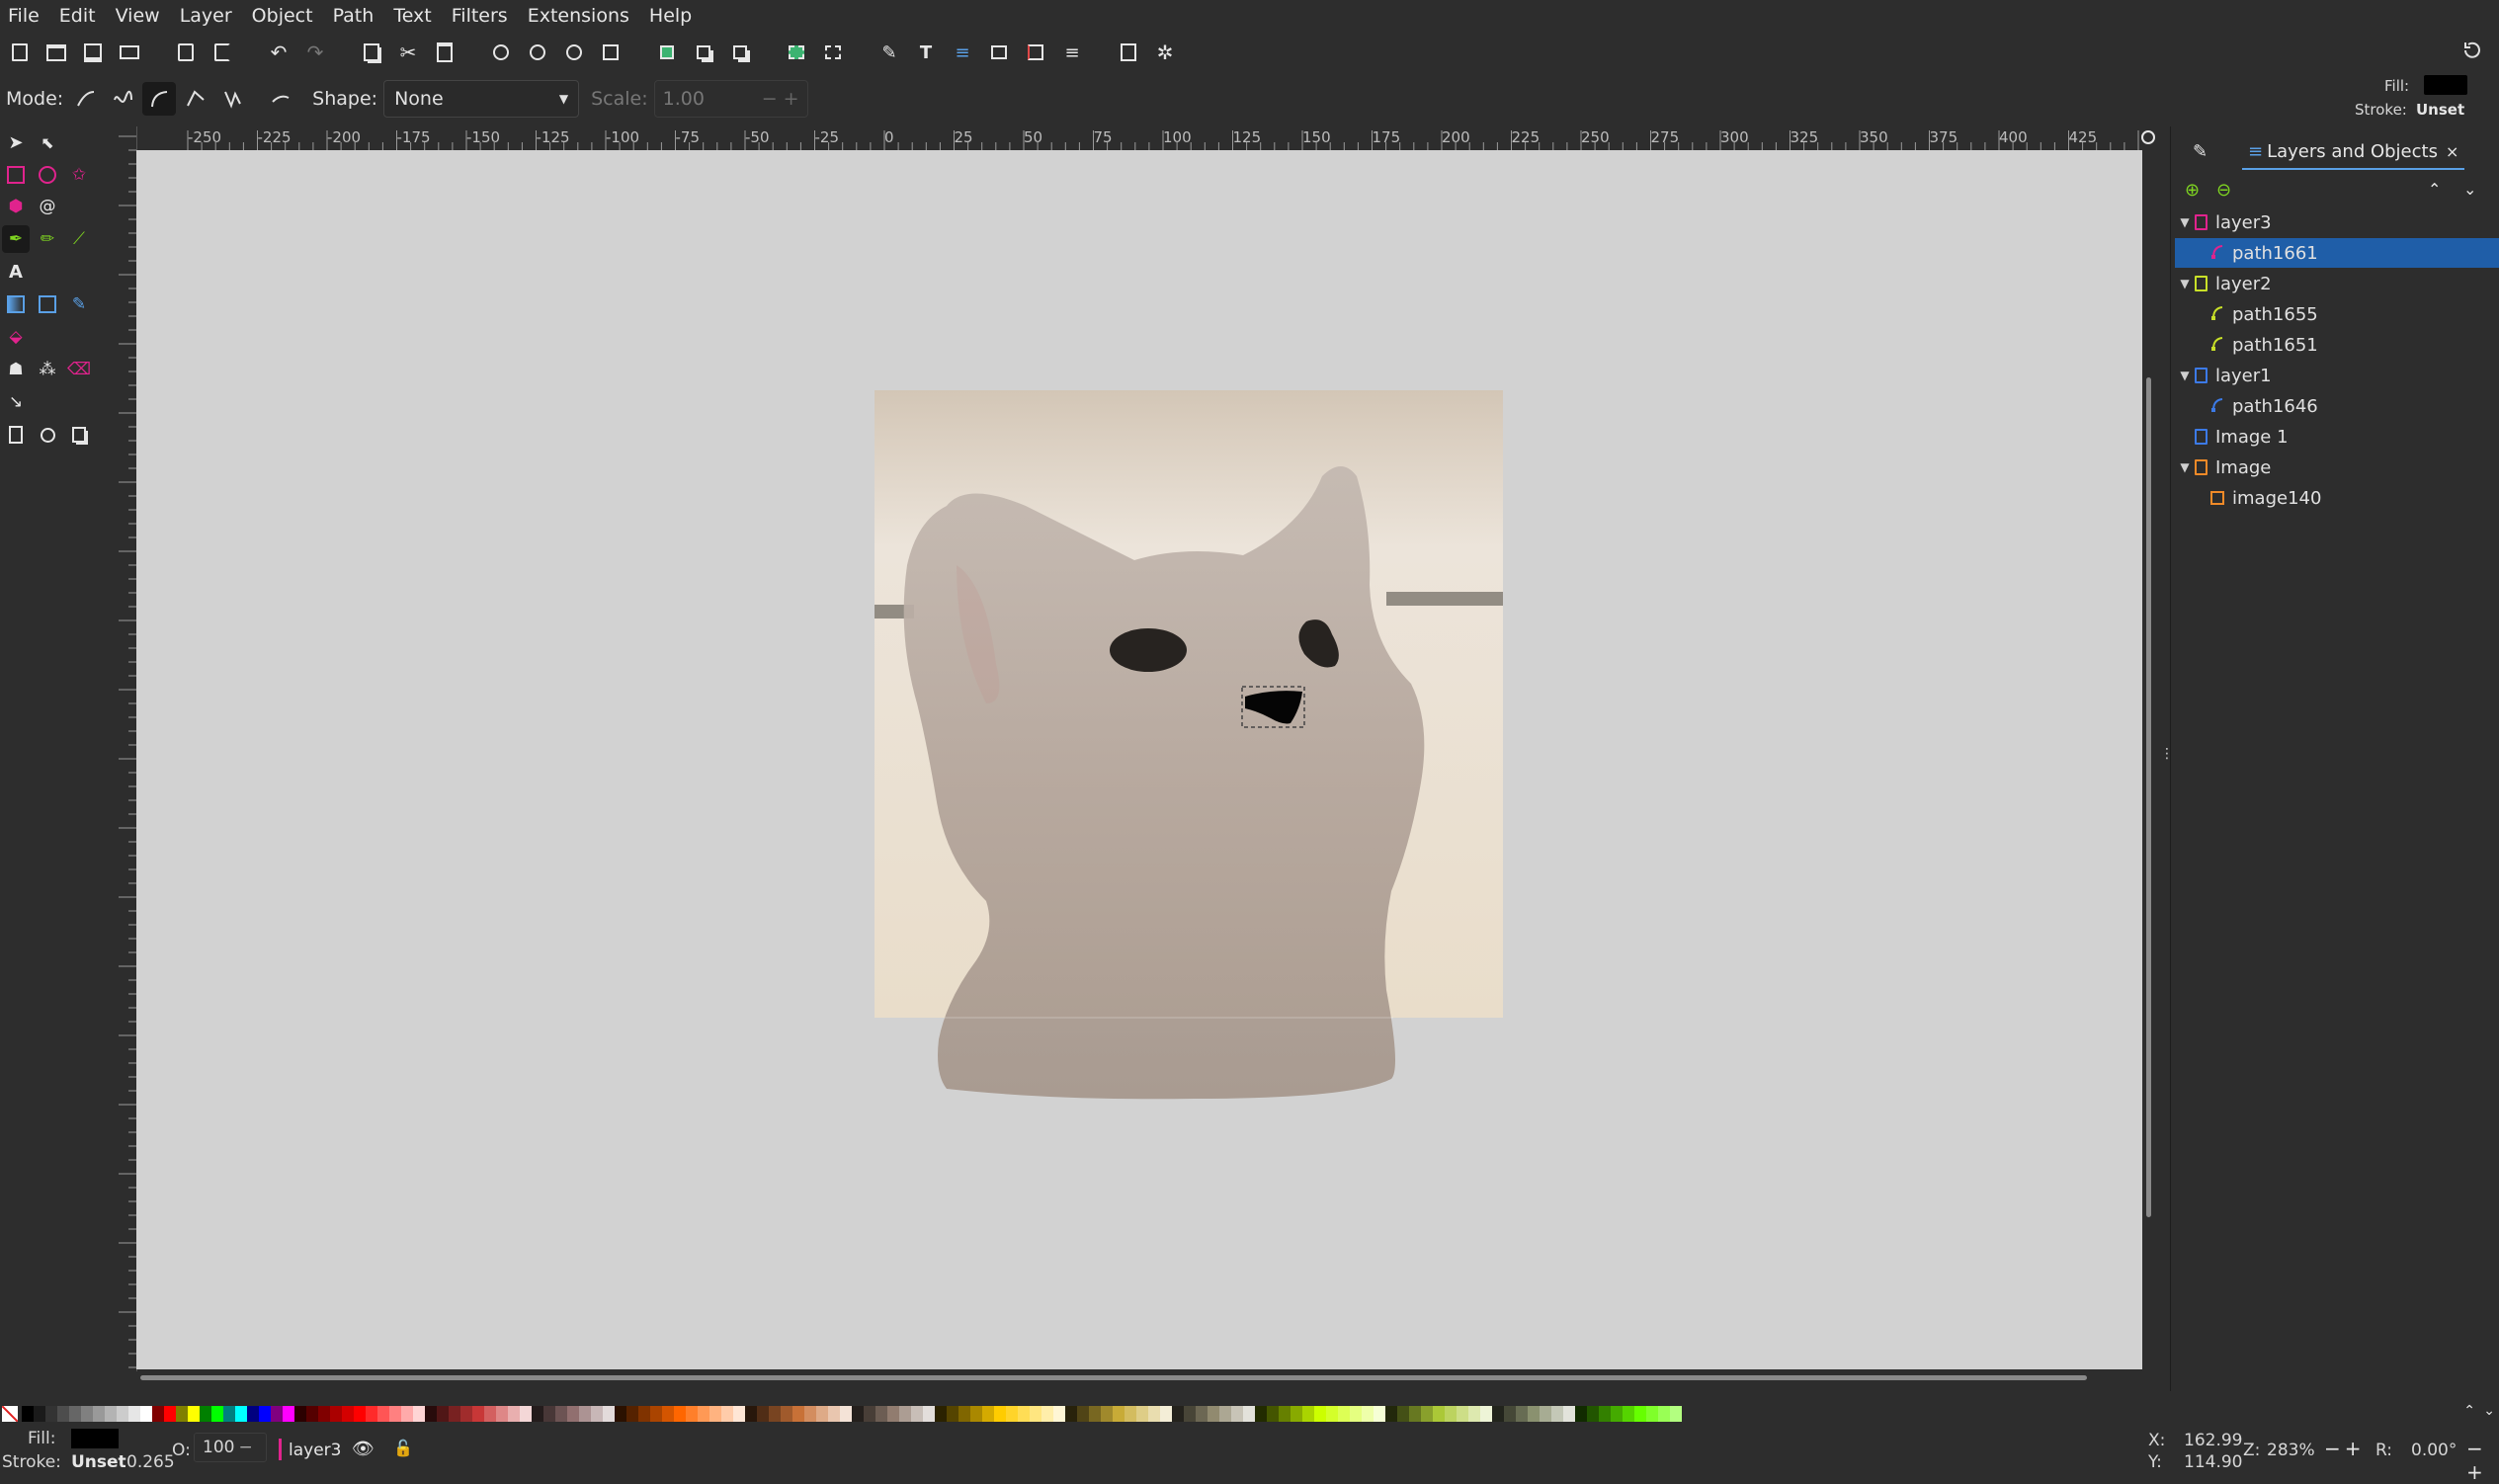 The width and height of the screenshot is (2499, 1484). What do you see at coordinates (2337, 345) in the screenshot?
I see `tree-row-path1651: path1651` at bounding box center [2337, 345].